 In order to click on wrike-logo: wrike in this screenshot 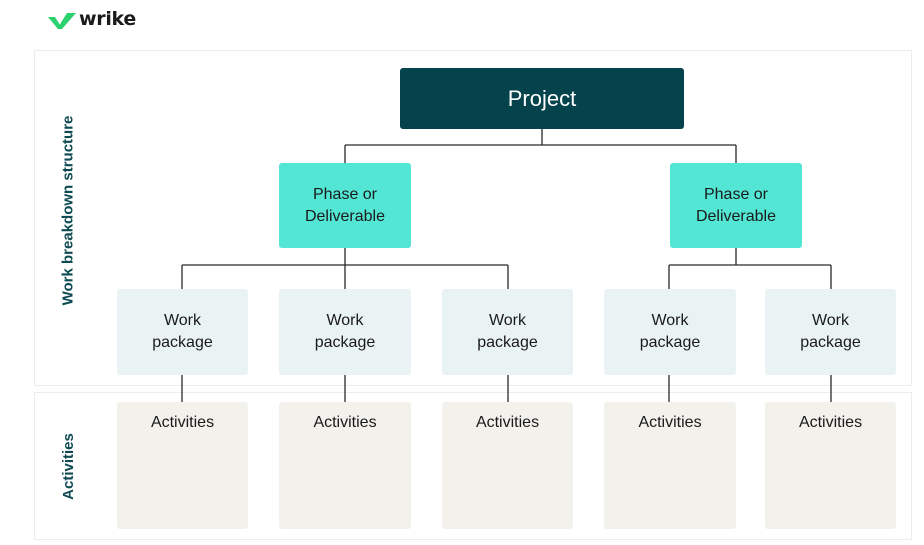, I will do `click(92, 19)`.